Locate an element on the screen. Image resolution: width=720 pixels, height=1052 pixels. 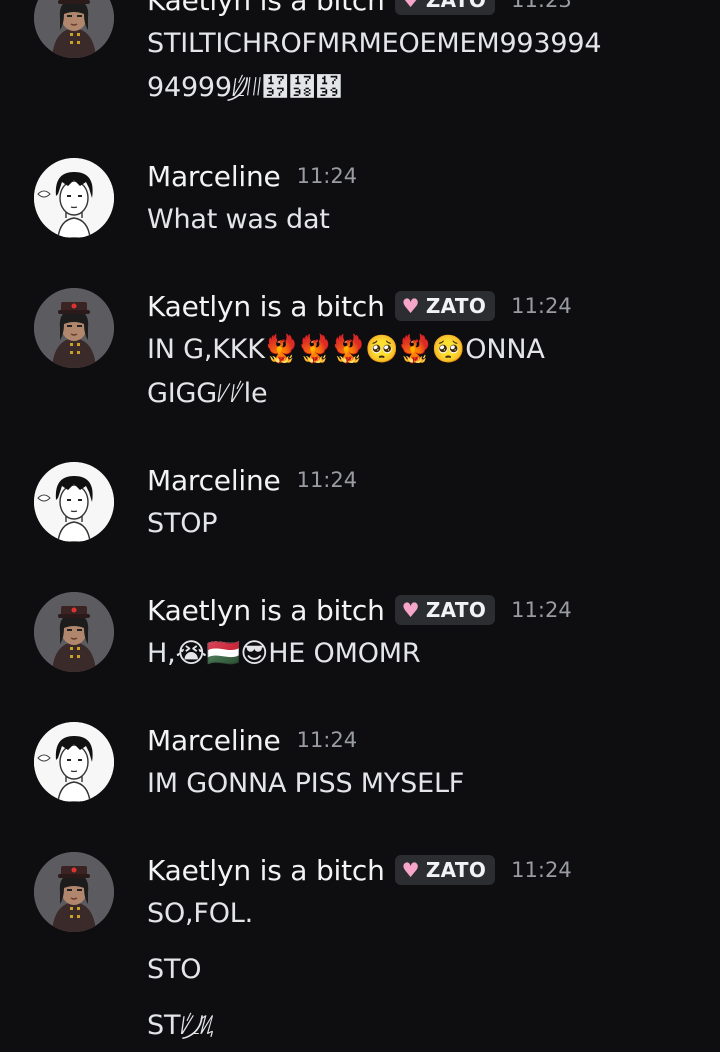
message-text: SO,FOL. is located at coordinates (200, 913).